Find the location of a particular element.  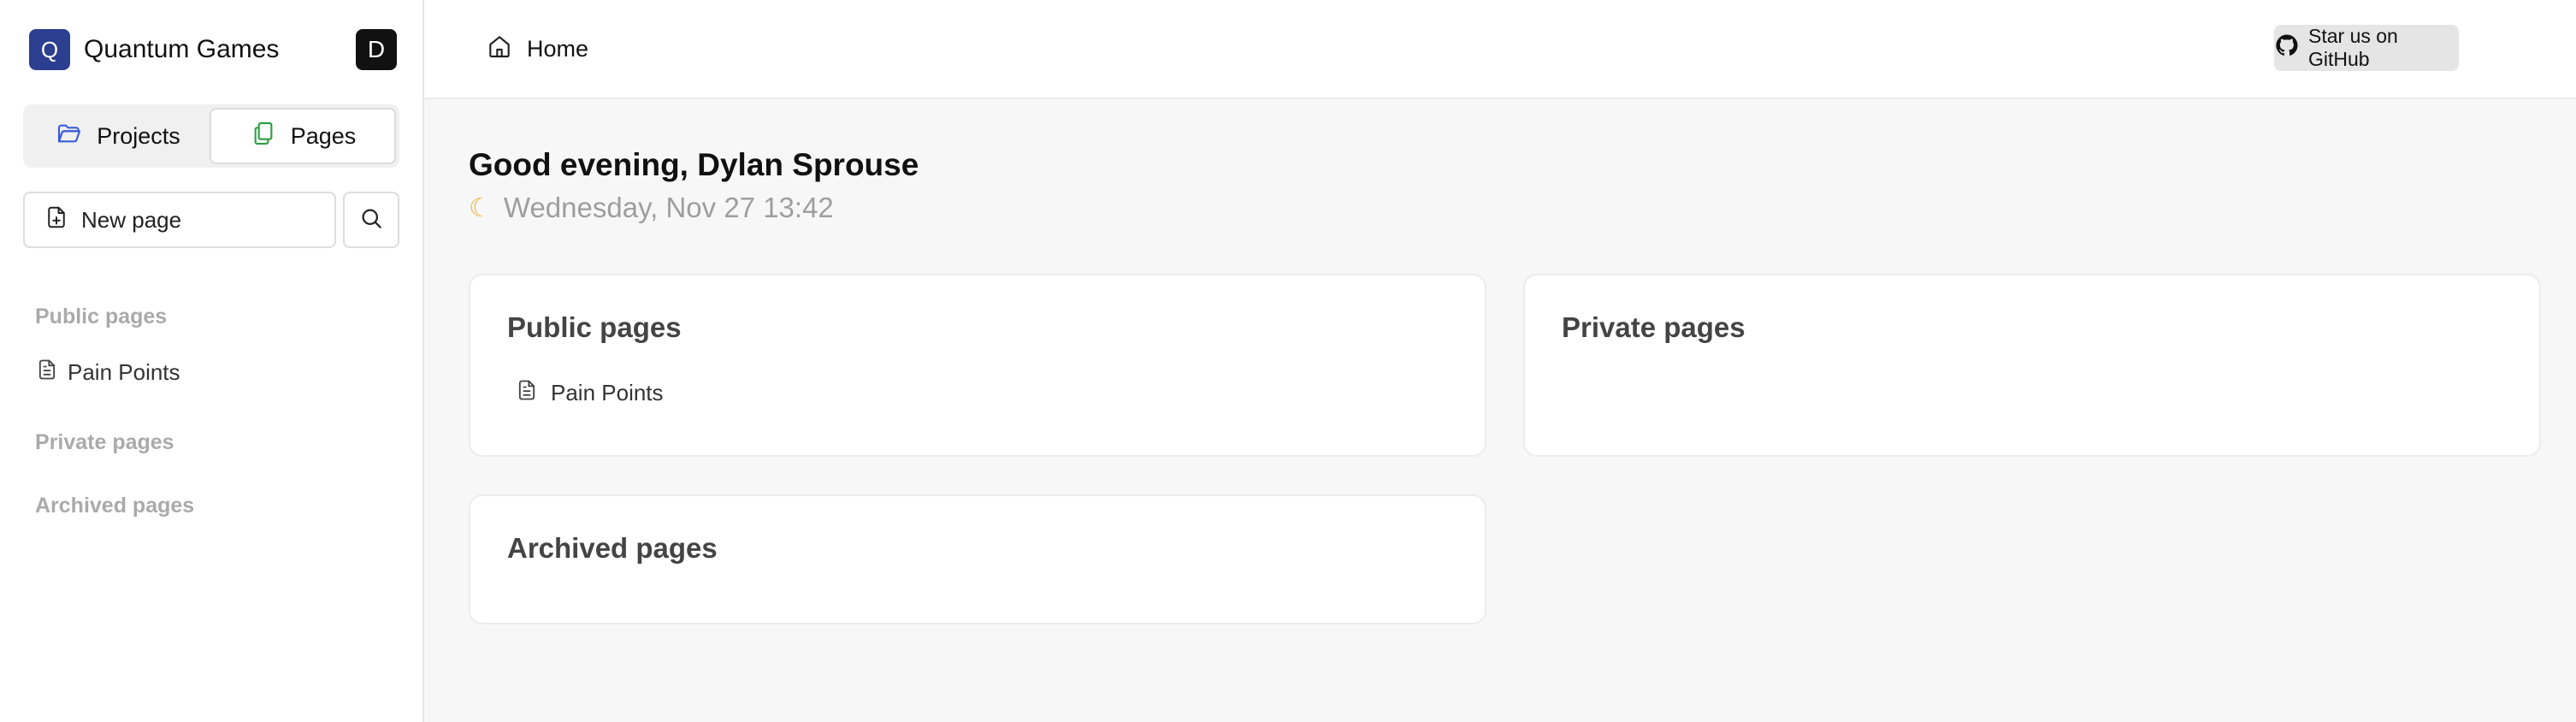

workspace-logo: Q is located at coordinates (49, 49).